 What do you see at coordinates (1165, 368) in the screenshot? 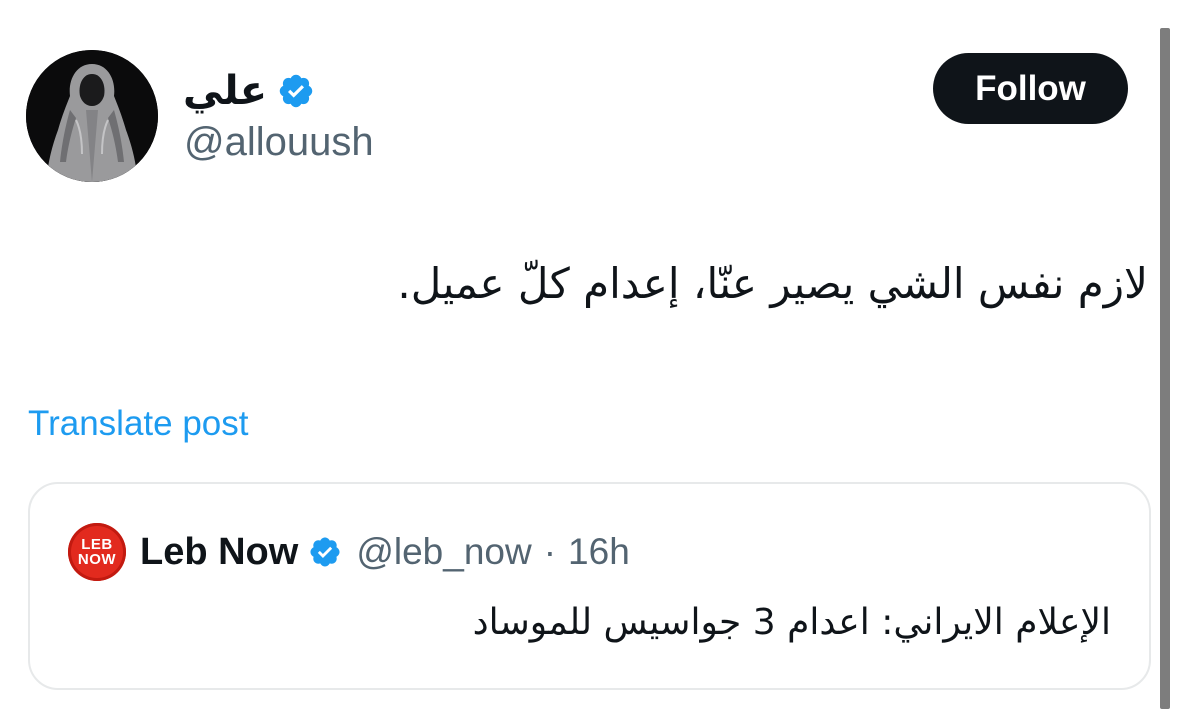
I see `scrollbar` at bounding box center [1165, 368].